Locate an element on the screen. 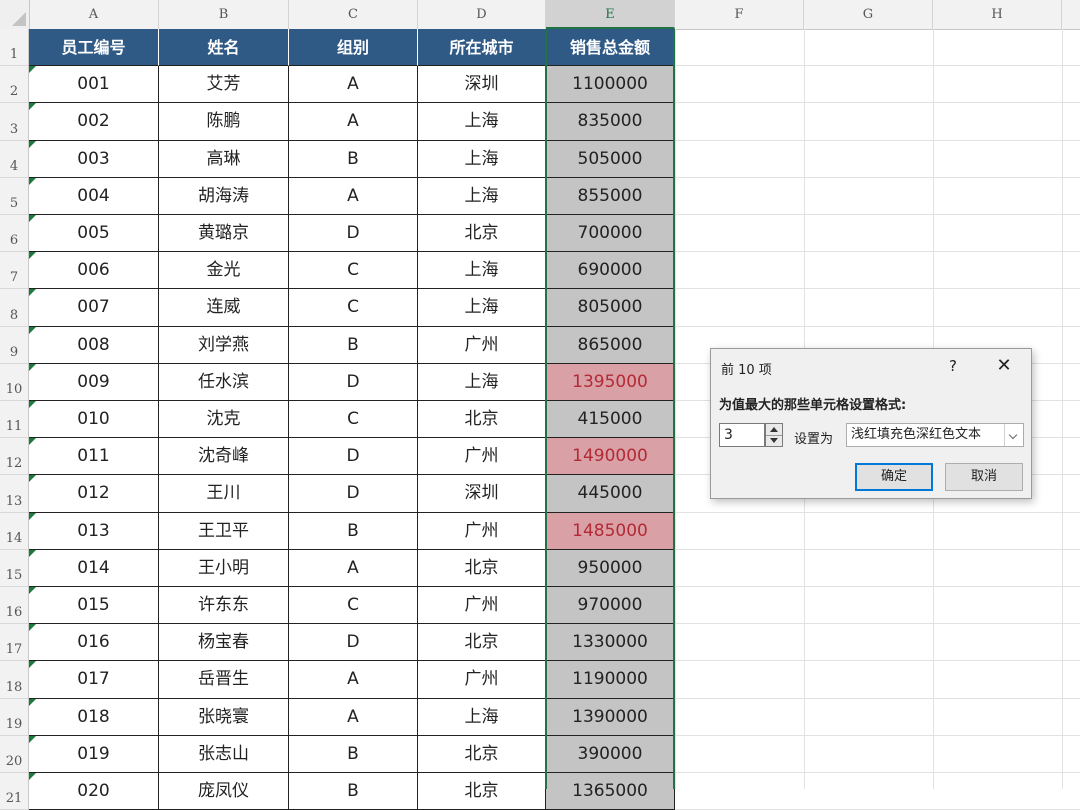  row-header-19: 19 is located at coordinates (14, 717).